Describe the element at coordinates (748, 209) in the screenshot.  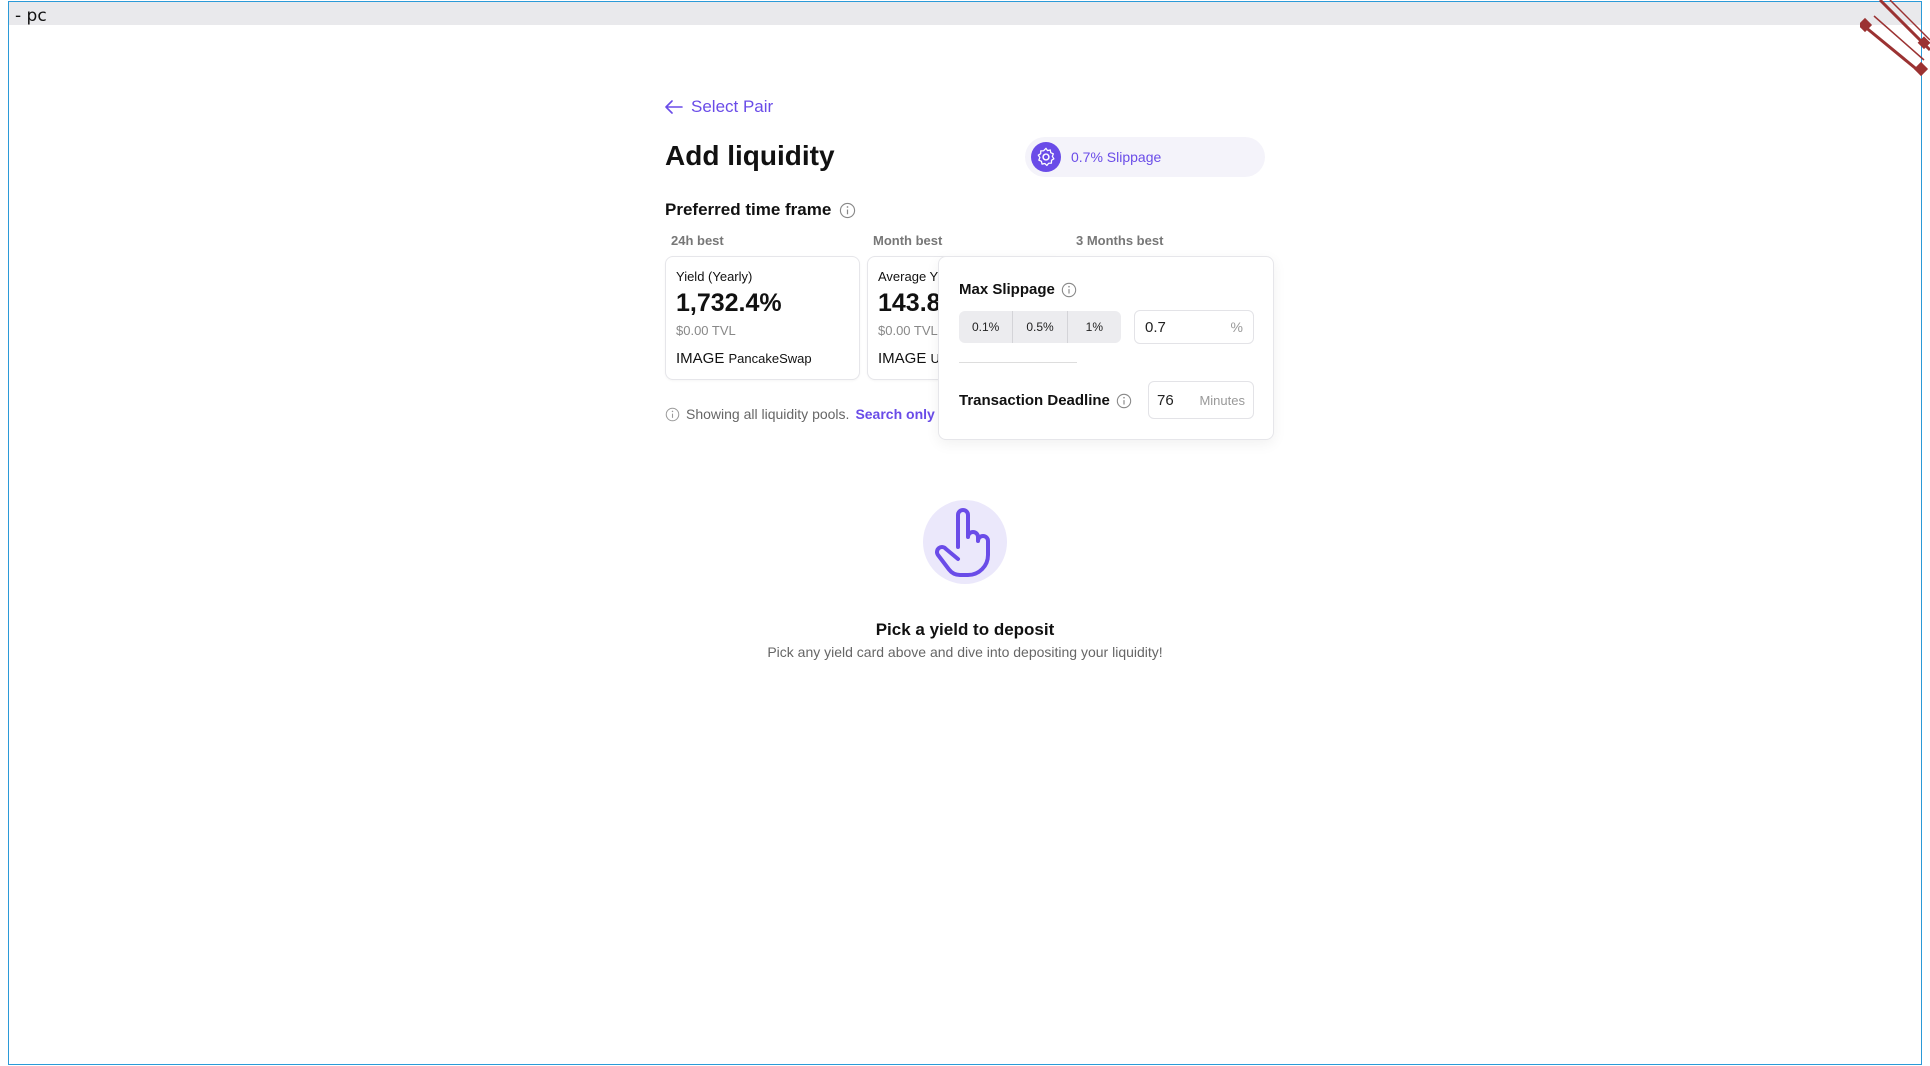
I see `timeframe-title: Preferred time frame` at that location.